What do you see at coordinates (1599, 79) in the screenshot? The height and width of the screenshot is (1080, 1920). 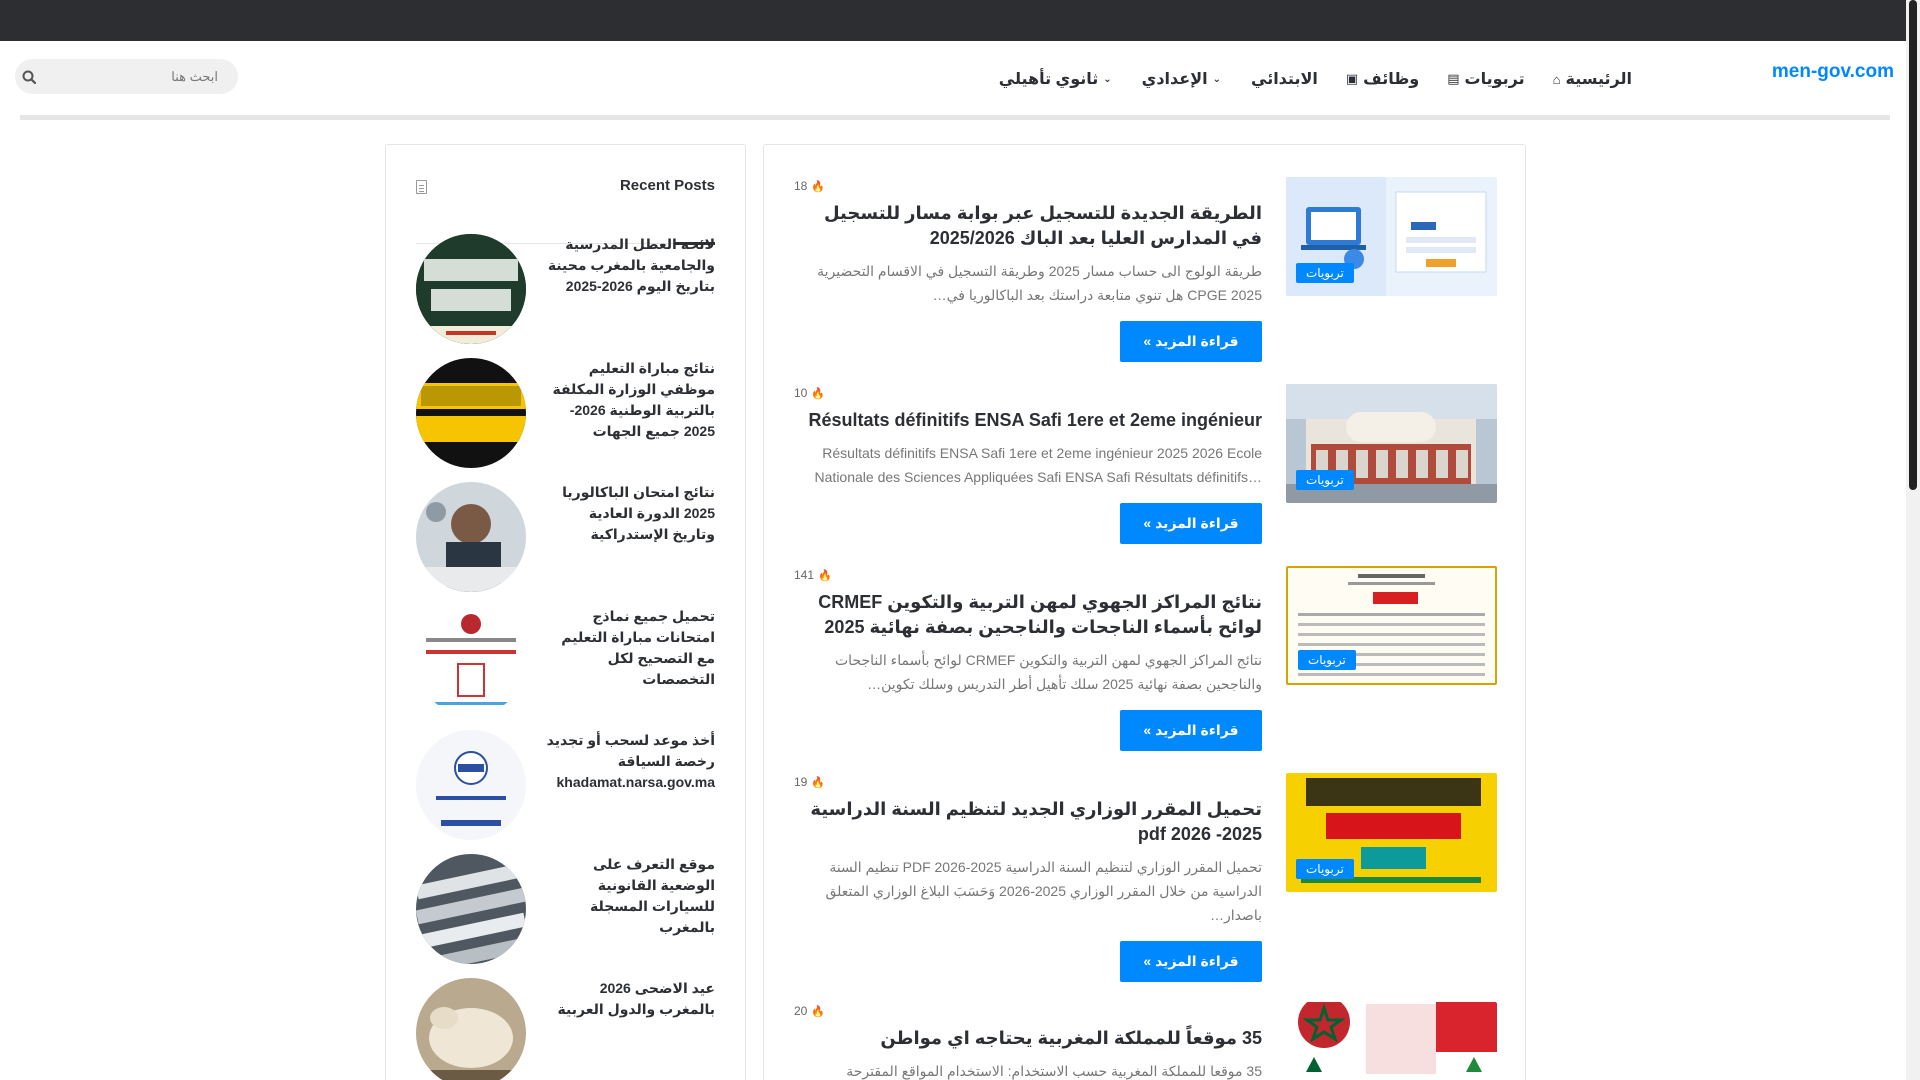 I see `nav-item-label: الرئيسية` at bounding box center [1599, 79].